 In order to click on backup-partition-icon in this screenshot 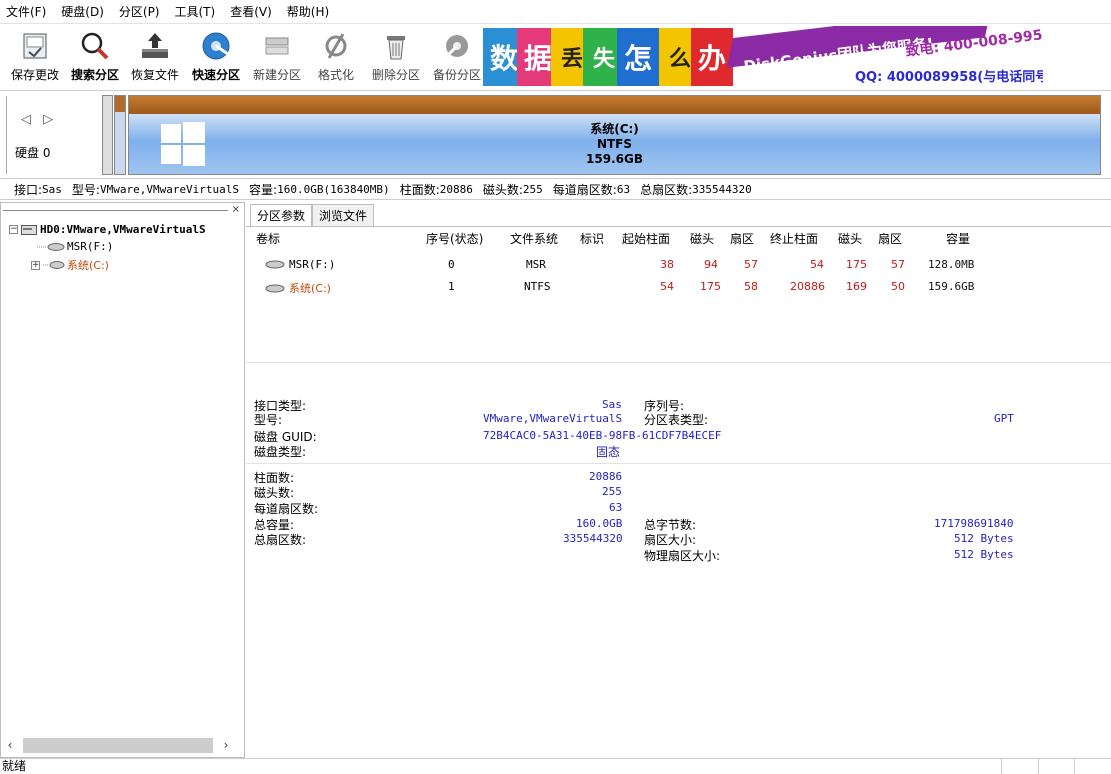, I will do `click(457, 46)`.